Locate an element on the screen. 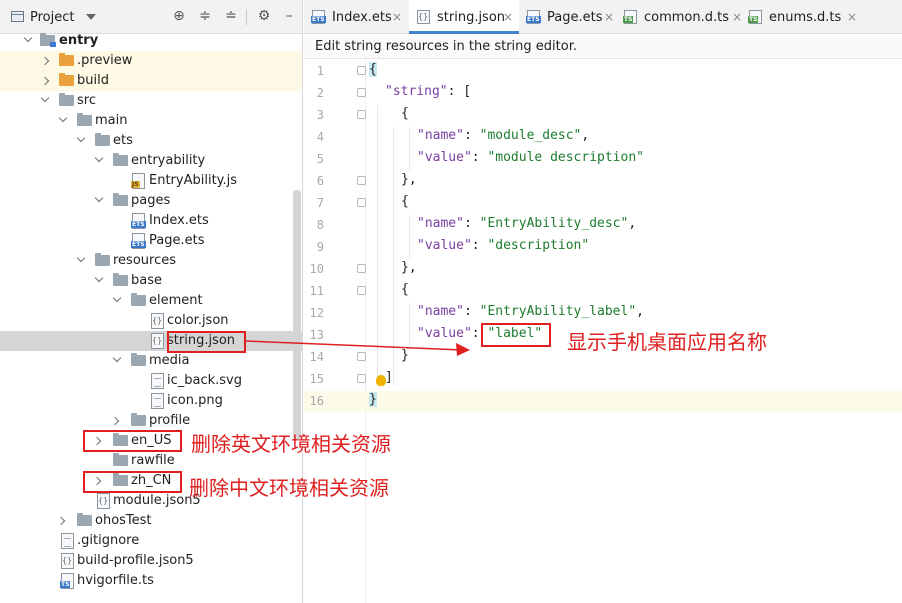 Image resolution: width=902 pixels, height=603 pixels. json-file-icon: {} is located at coordinates (157, 341).